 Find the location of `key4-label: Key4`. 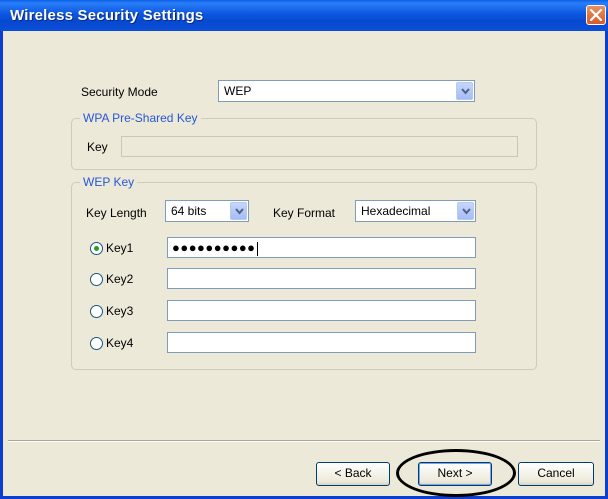

key4-label: Key4 is located at coordinates (120, 343).